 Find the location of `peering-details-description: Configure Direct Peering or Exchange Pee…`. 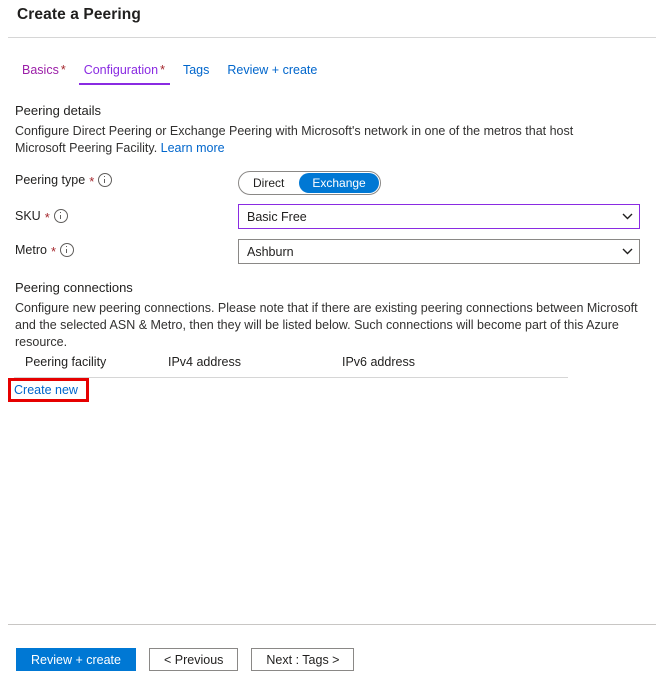

peering-details-description: Configure Direct Peering or Exchange Pee… is located at coordinates (315, 140).